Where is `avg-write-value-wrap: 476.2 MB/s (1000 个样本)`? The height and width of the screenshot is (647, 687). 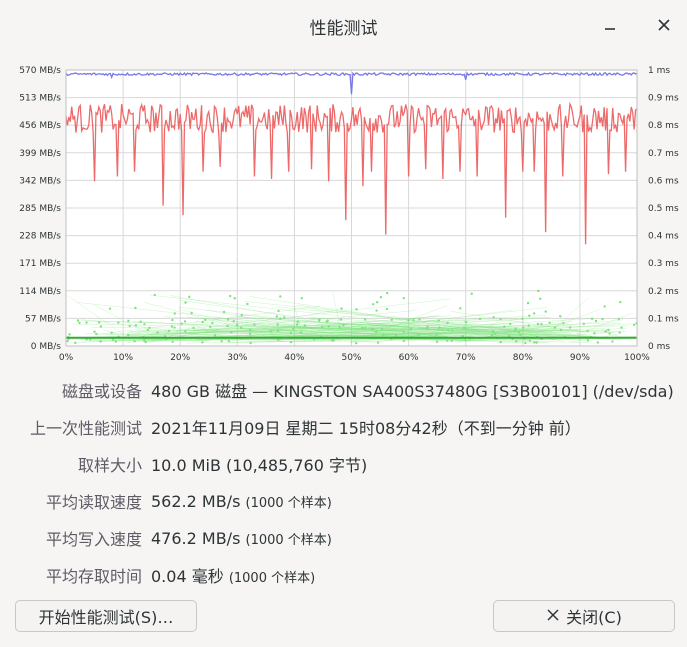 avg-write-value-wrap: 476.2 MB/s (1000 个样本) is located at coordinates (241, 538).